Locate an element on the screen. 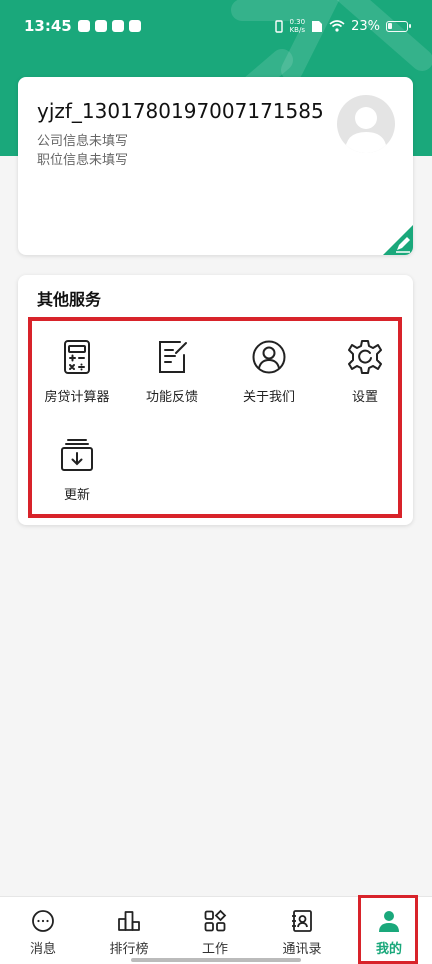  ranking-icon is located at coordinates (129, 921).